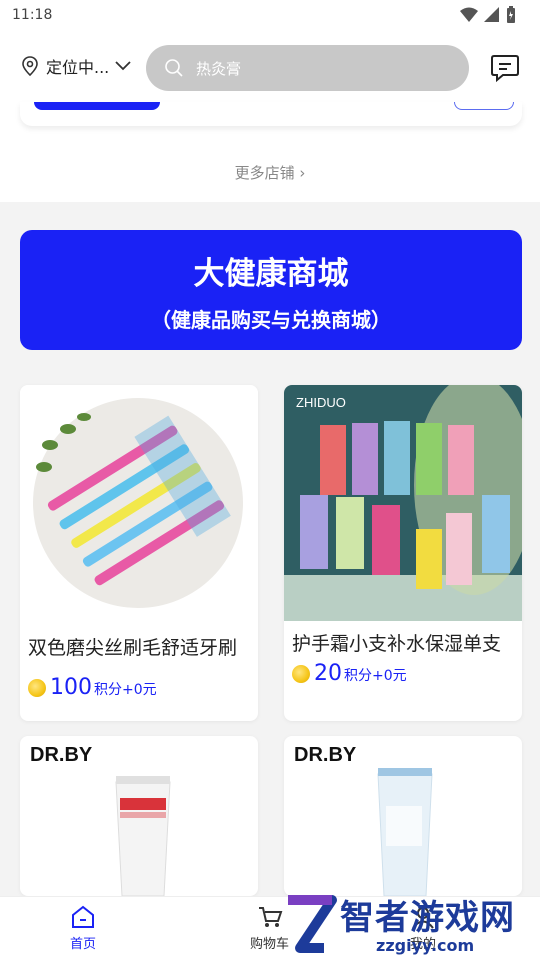  Describe the element at coordinates (83, 944) in the screenshot. I see `nav-home-label: 首页` at that location.